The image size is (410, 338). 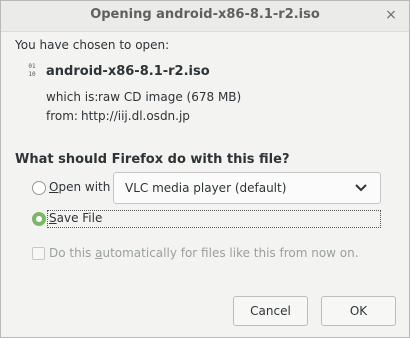 What do you see at coordinates (39, 188) in the screenshot?
I see `open-with-radio` at bounding box center [39, 188].